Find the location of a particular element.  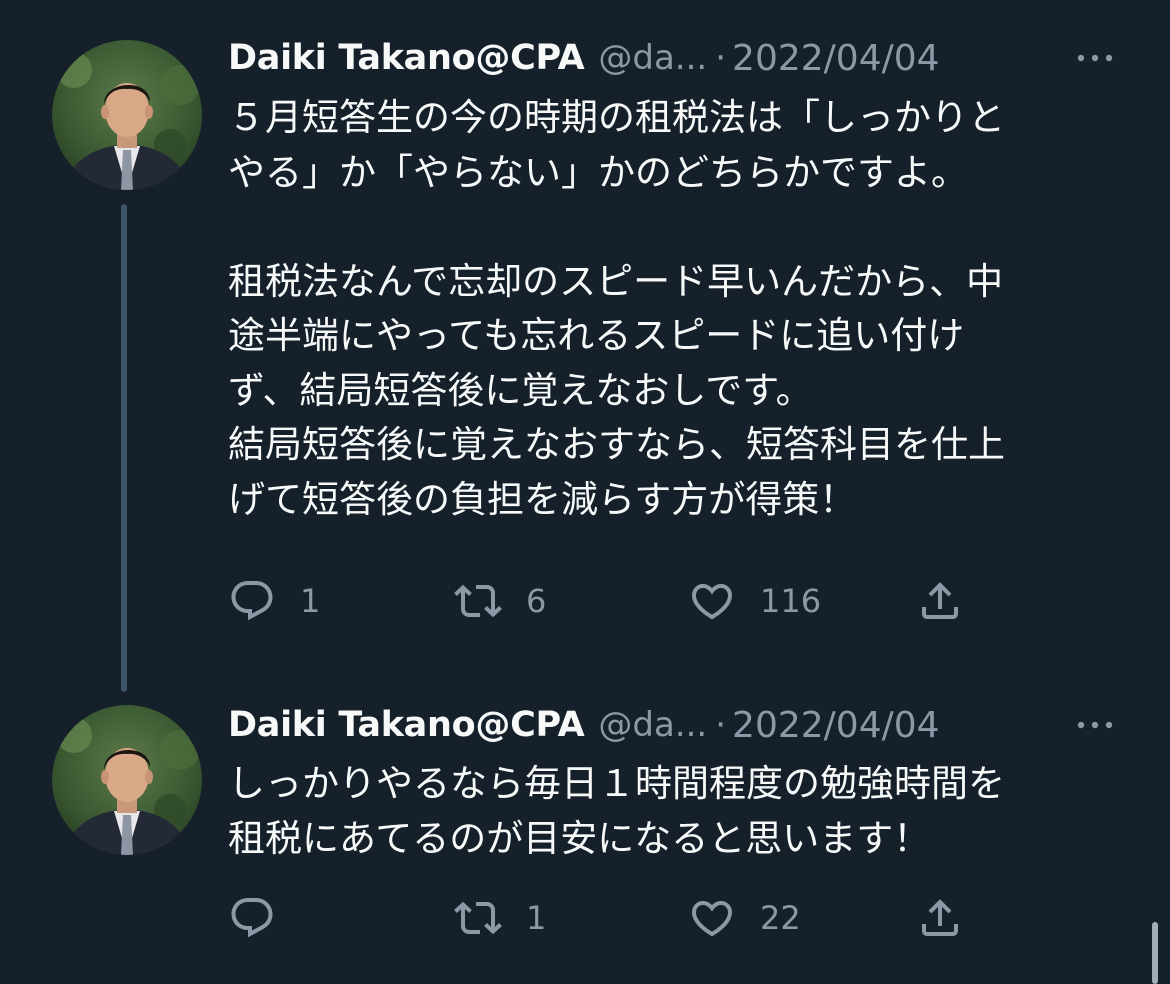

retweet-button: 1 is located at coordinates (500, 918).